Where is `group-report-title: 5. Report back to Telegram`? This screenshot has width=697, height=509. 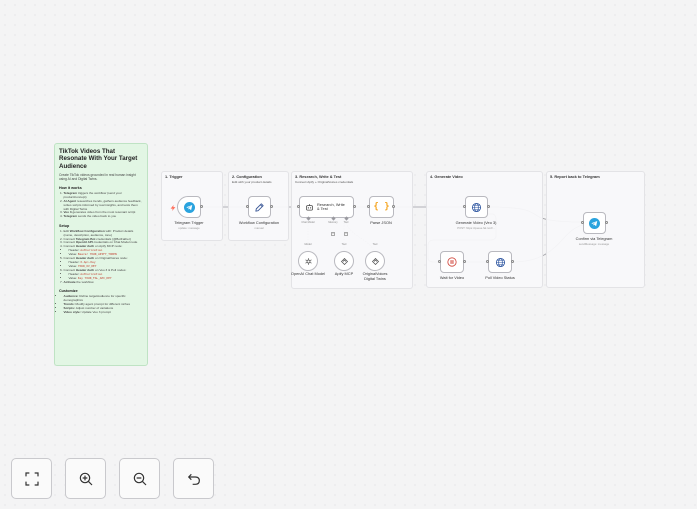 group-report-title: 5. Report back to Telegram is located at coordinates (575, 176).